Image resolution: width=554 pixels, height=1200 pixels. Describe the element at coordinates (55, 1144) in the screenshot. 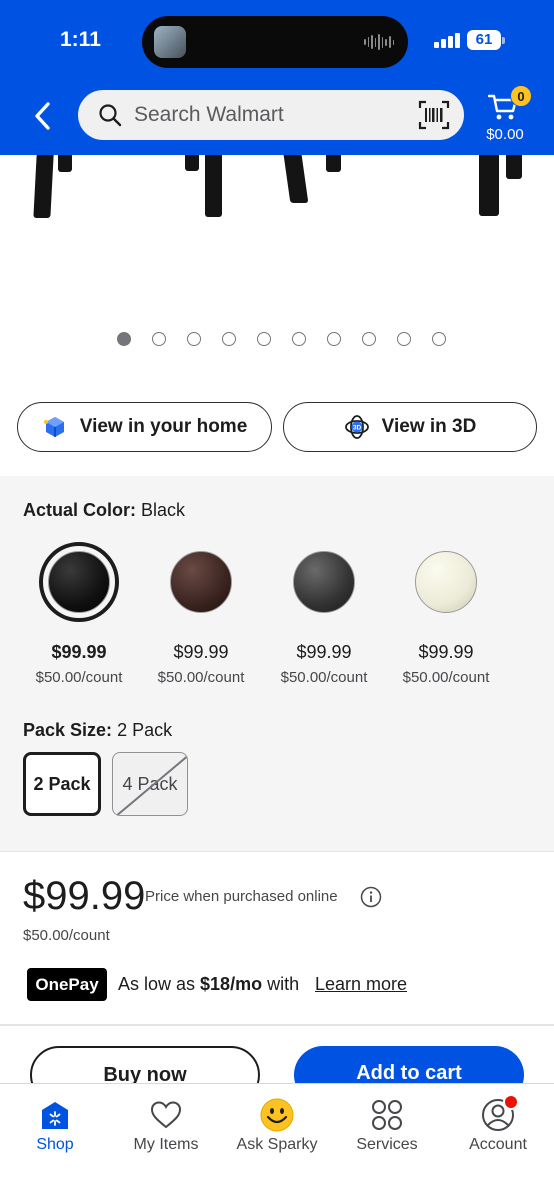

I see `tab-label: Shop` at that location.